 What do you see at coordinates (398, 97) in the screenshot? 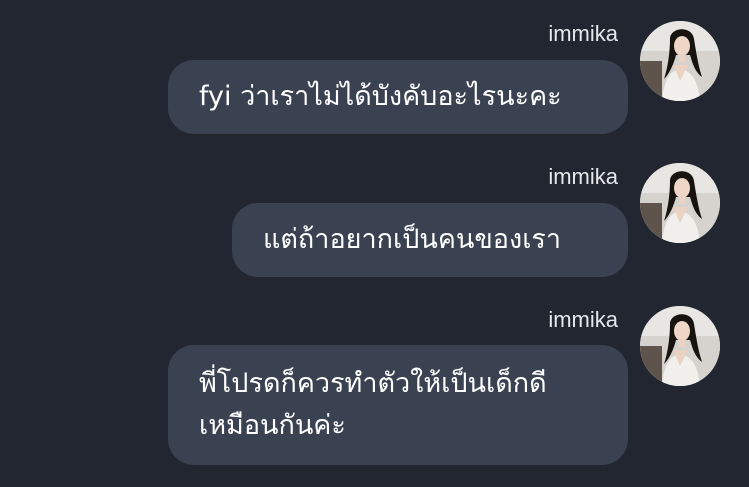
I see `message-bubble: fyi ว่าเราไม่ได้บังคับอะไรนะคะ` at bounding box center [398, 97].